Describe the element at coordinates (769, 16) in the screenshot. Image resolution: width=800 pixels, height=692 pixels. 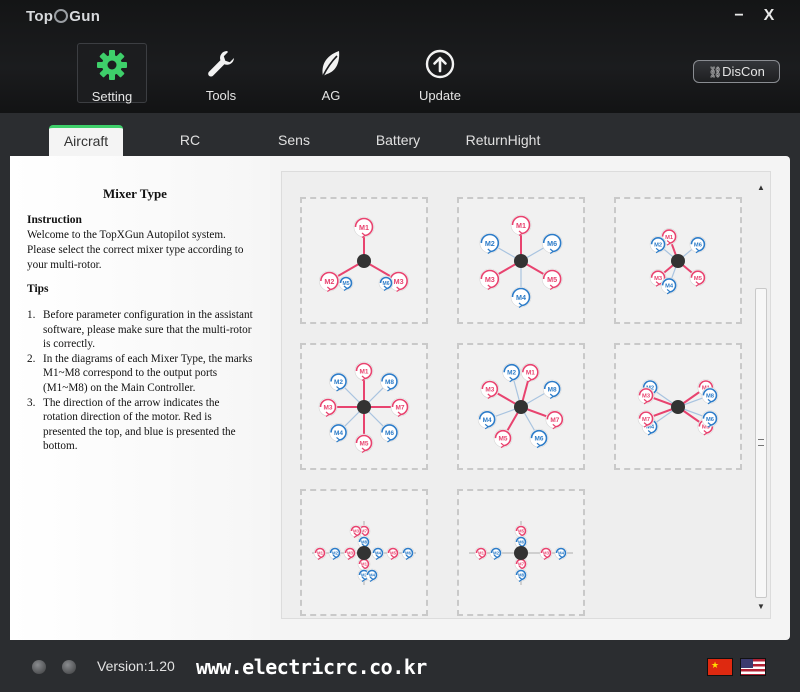
I see `close-button: X` at that location.